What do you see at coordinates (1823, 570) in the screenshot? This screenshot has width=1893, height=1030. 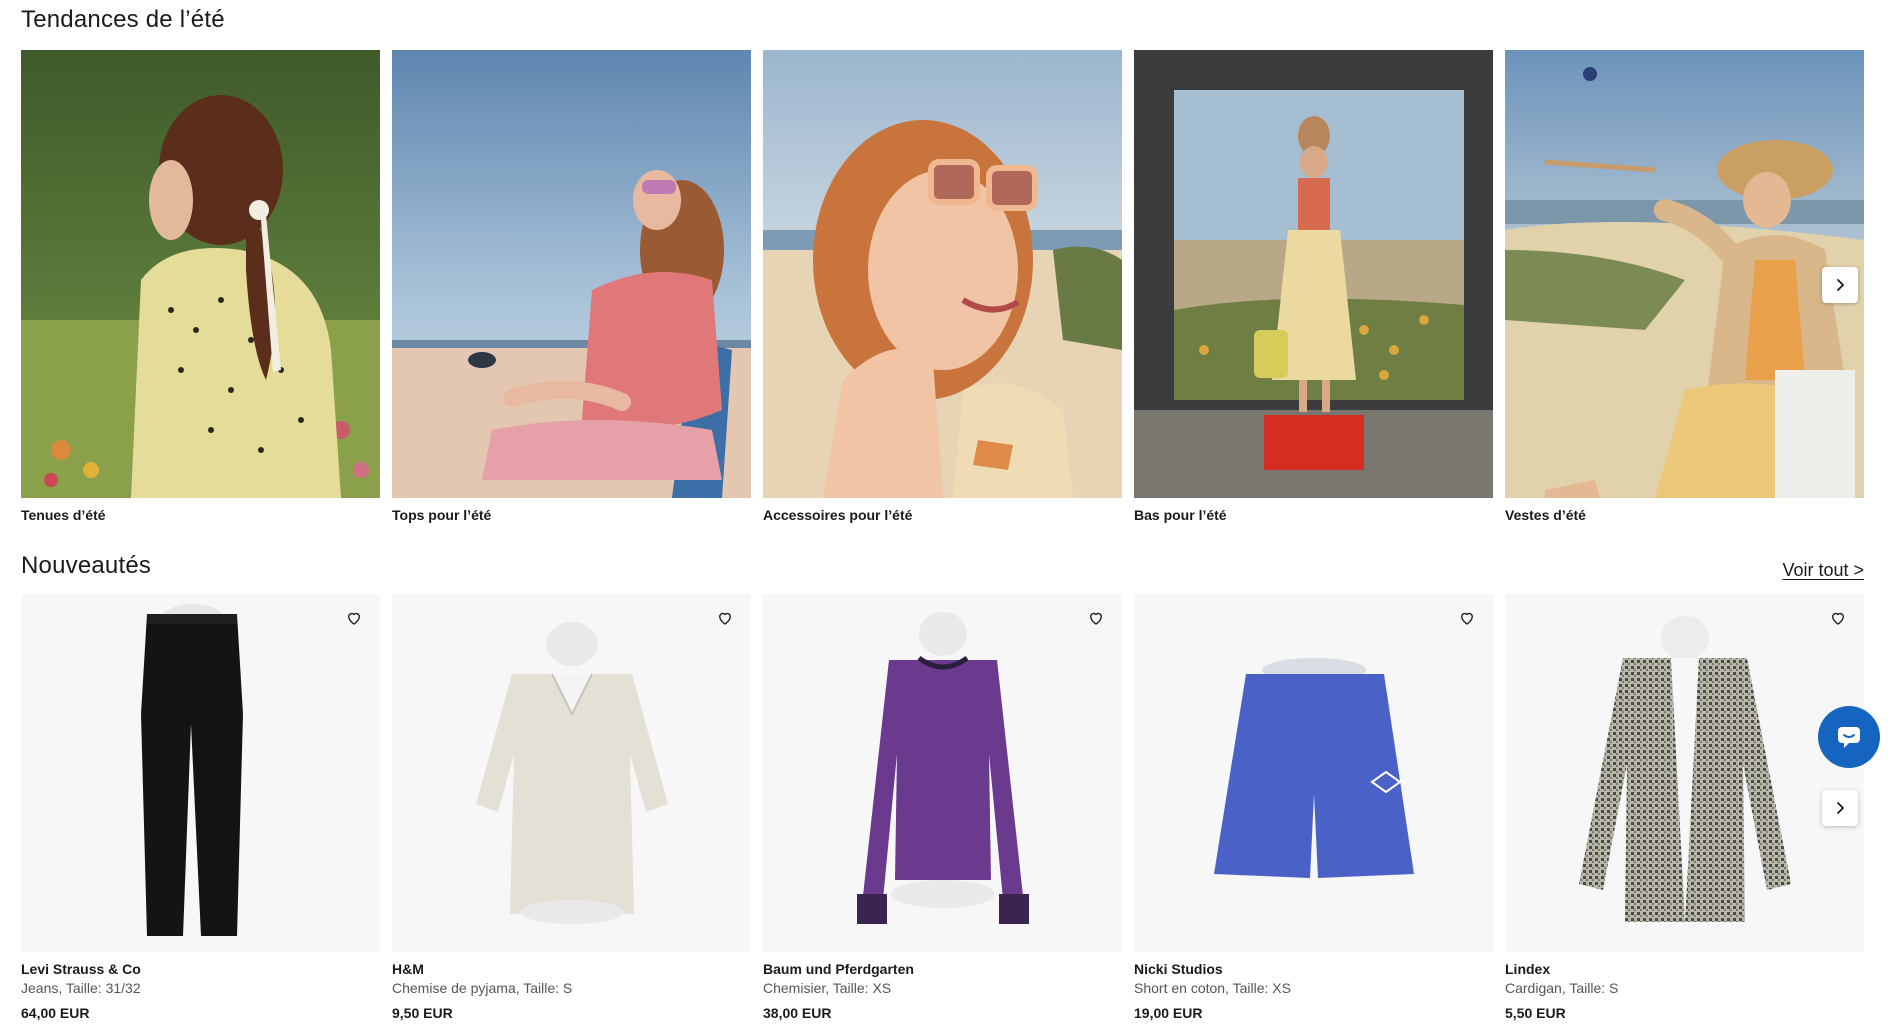 I see `see-all-link: Voir tout >` at bounding box center [1823, 570].